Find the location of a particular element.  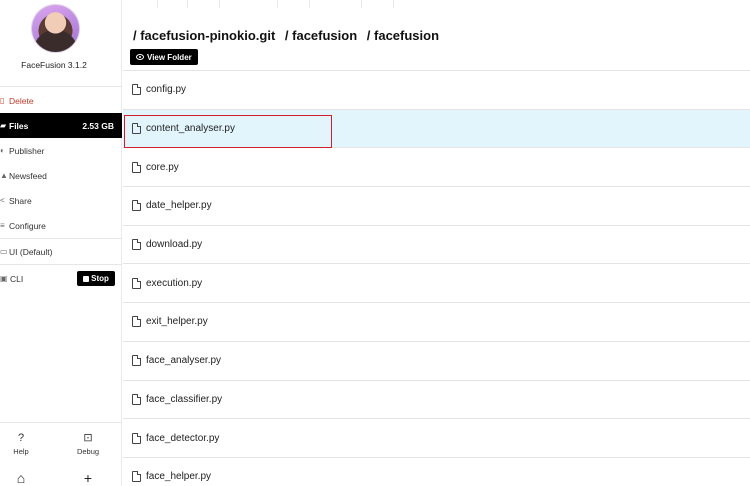

sidebar-item-configure: ≡ Configure is located at coordinates (61, 225).